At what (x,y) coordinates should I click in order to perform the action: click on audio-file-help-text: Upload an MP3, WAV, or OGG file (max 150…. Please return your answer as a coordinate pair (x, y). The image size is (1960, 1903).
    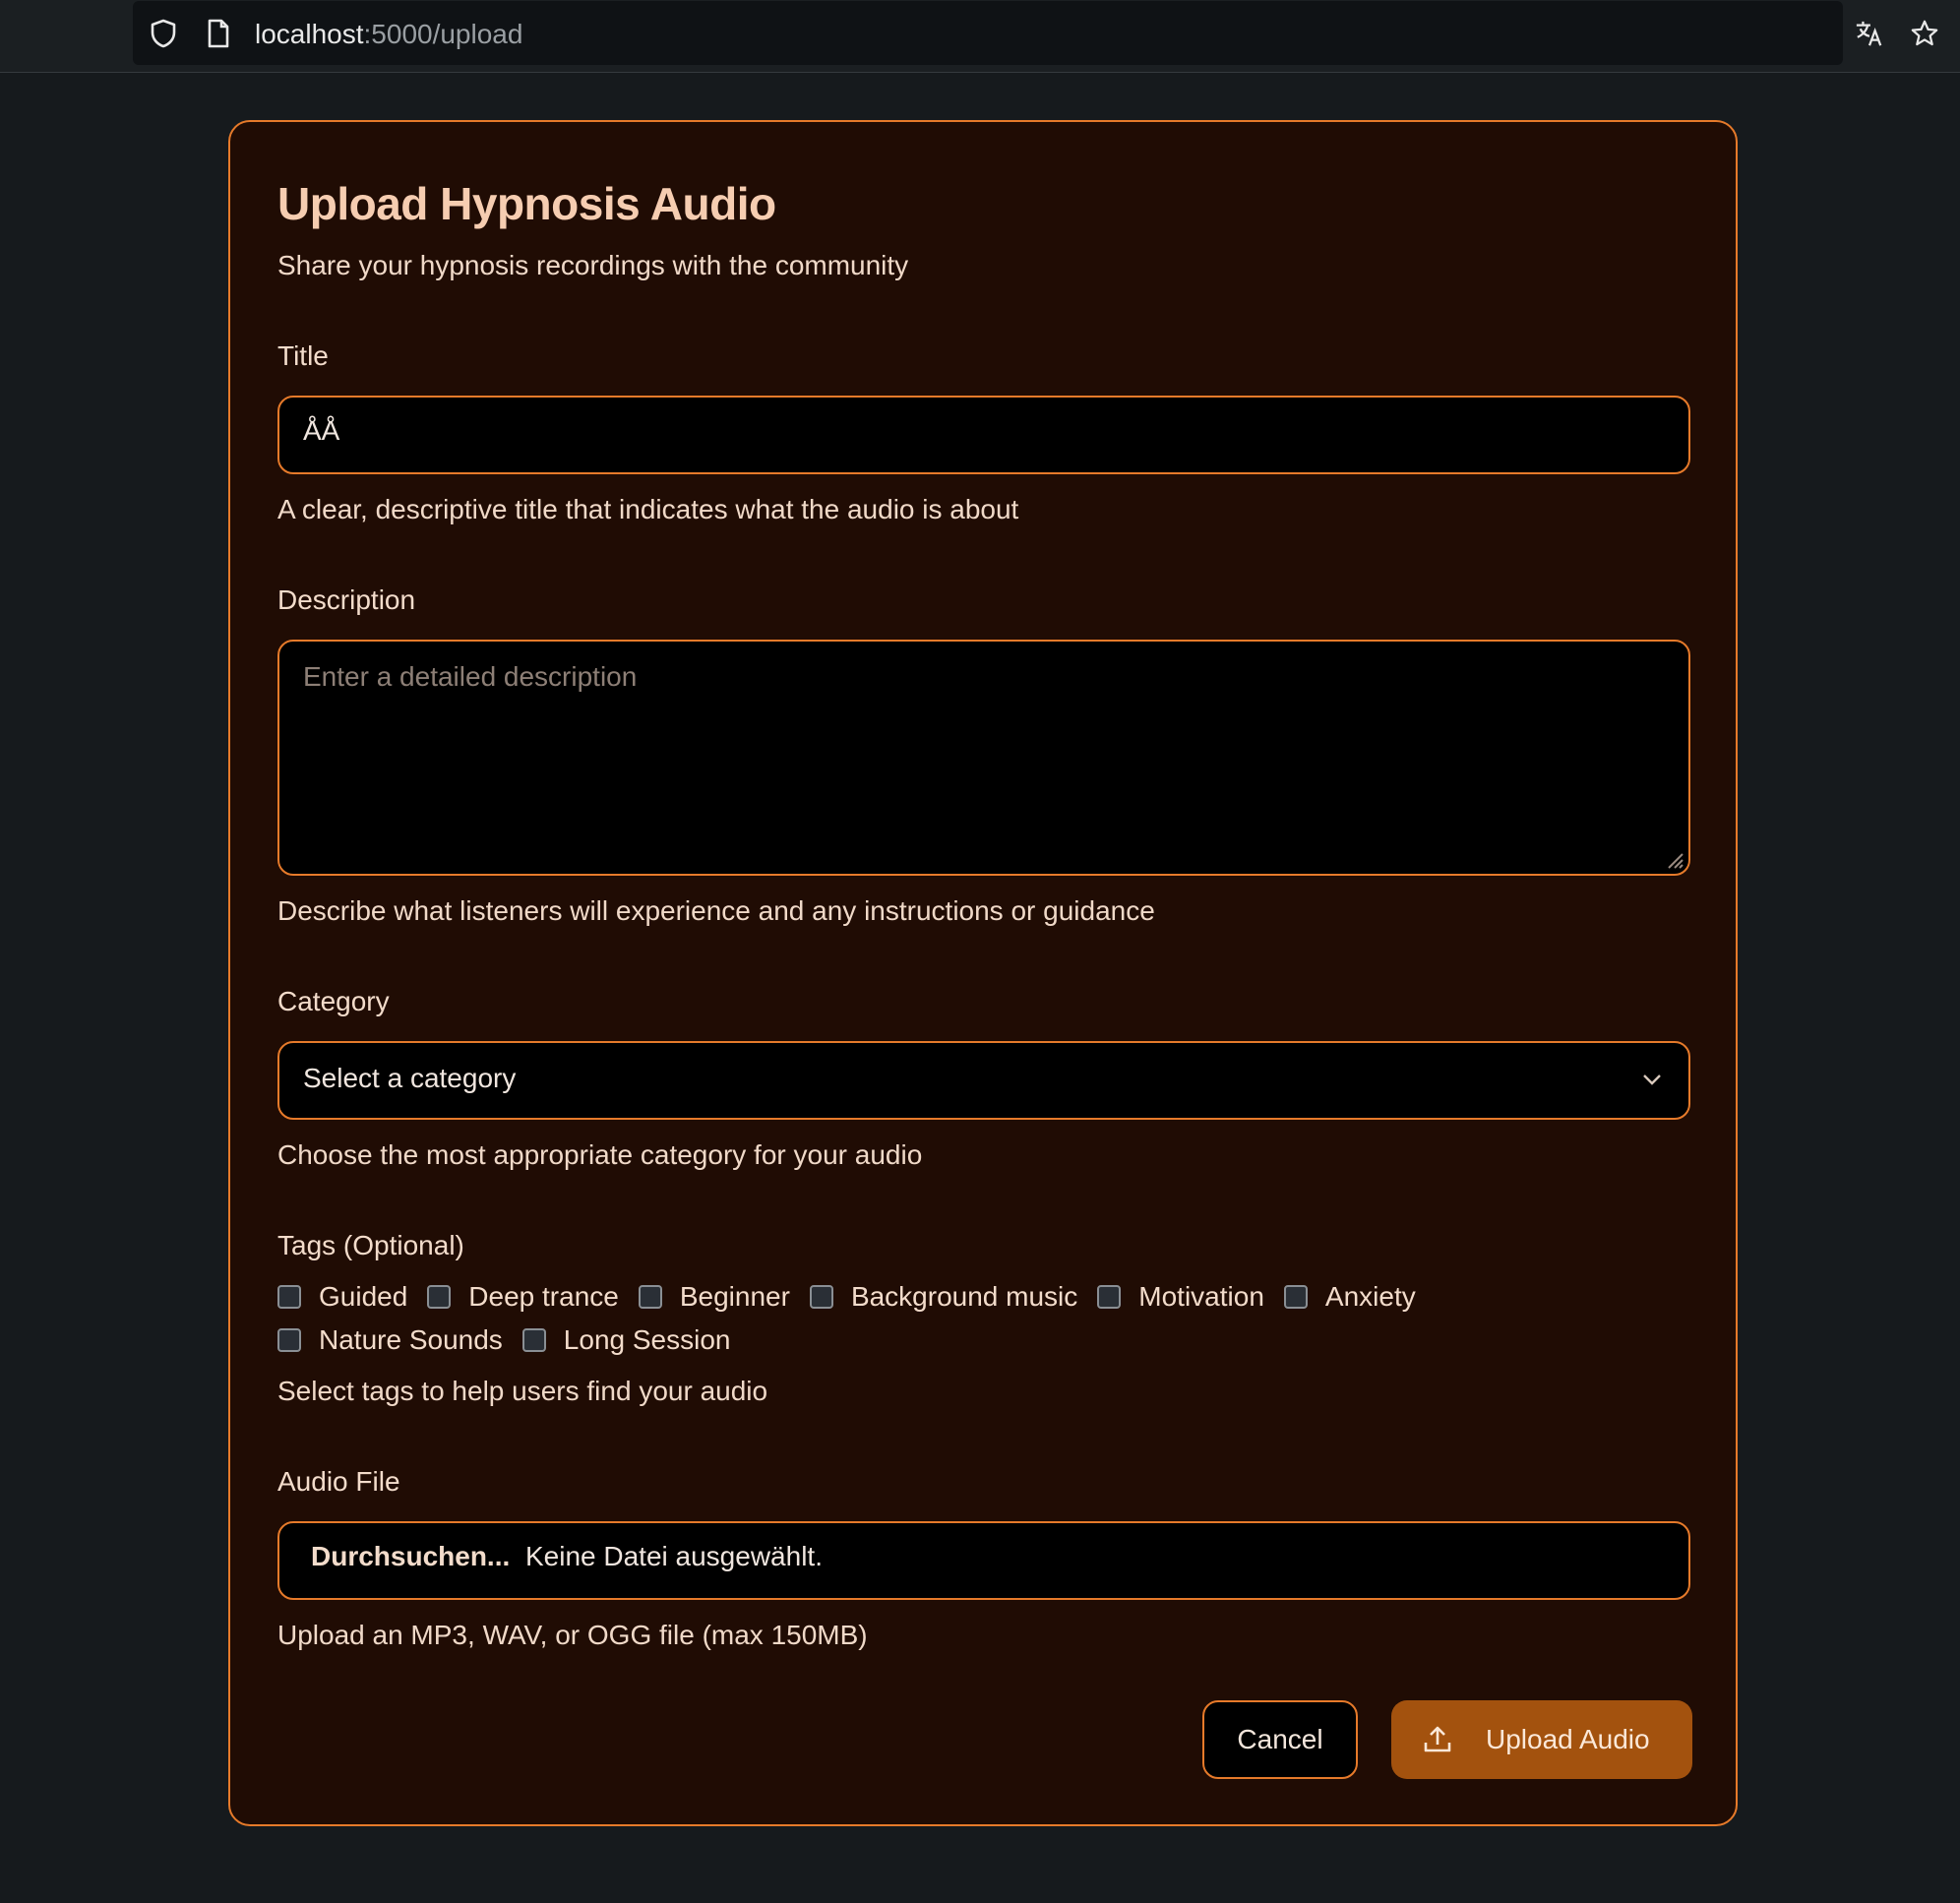
    Looking at the image, I should click on (572, 1635).